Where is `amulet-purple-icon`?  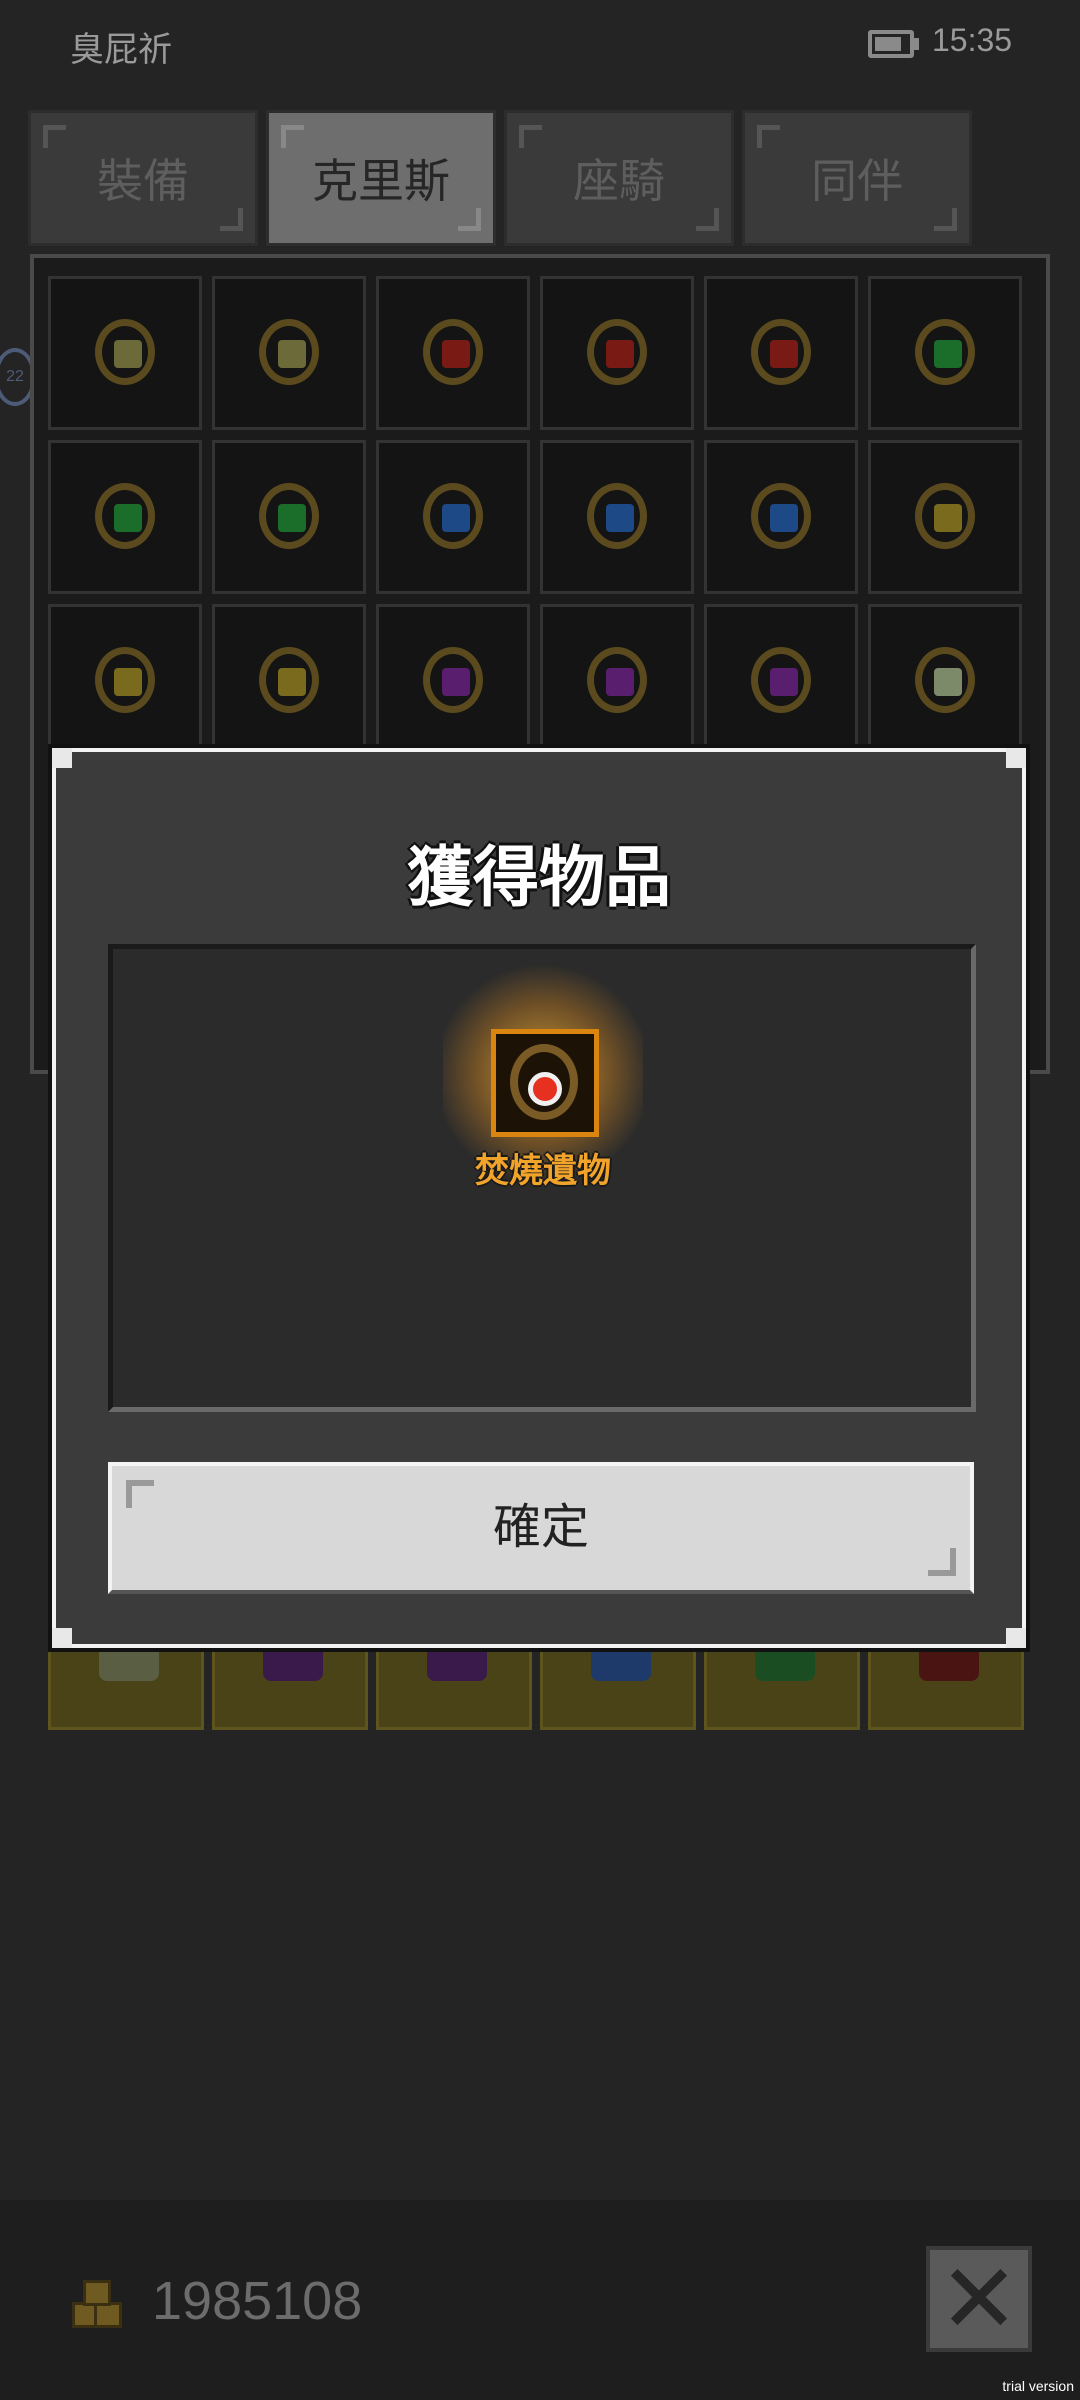
amulet-purple-icon is located at coordinates (781, 680).